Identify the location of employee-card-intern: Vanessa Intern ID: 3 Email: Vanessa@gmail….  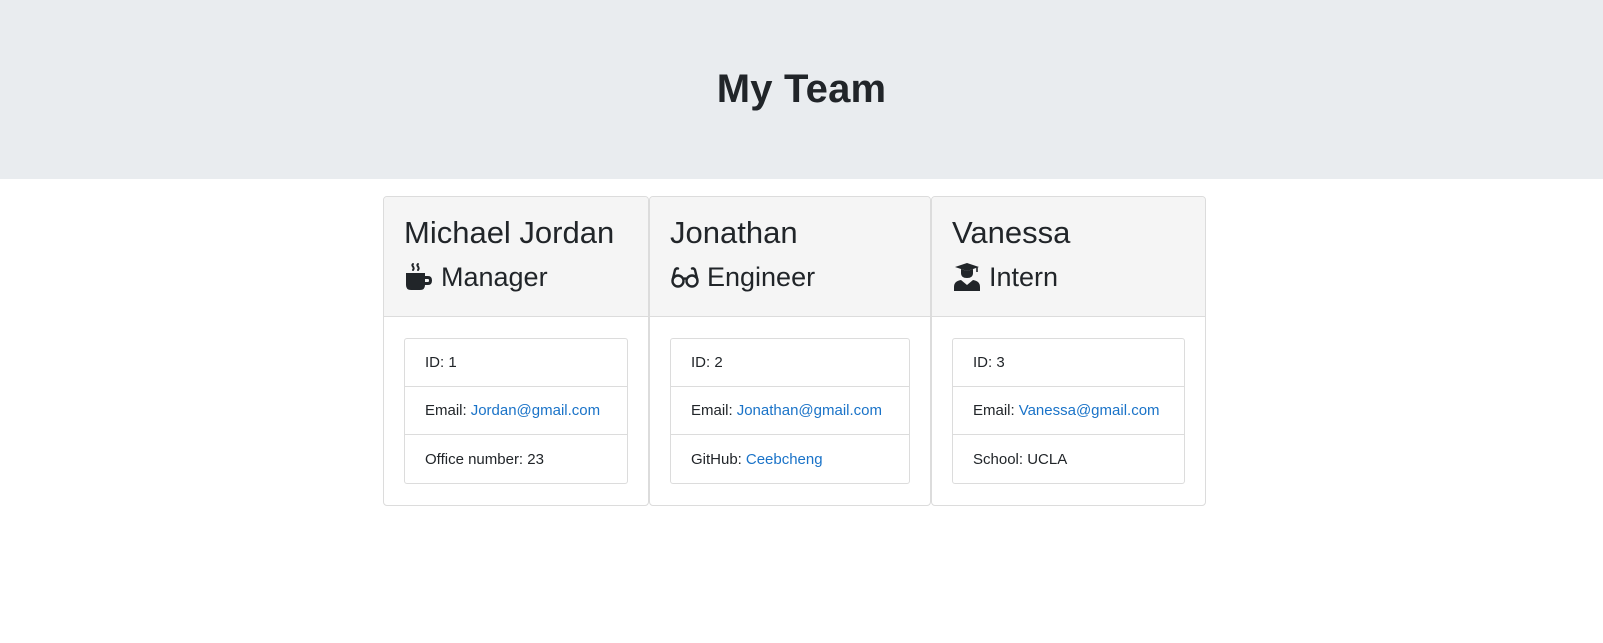
(1068, 351).